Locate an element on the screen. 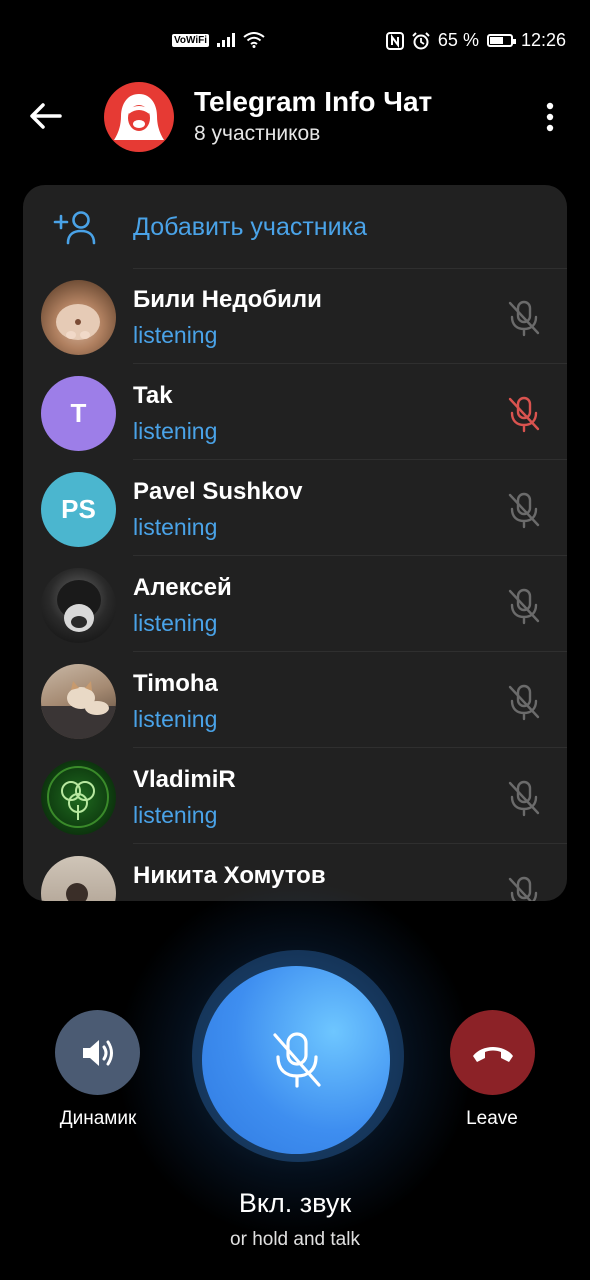  status-bar: VoWiFi 65 % 12:26 is located at coordinates (295, 43).